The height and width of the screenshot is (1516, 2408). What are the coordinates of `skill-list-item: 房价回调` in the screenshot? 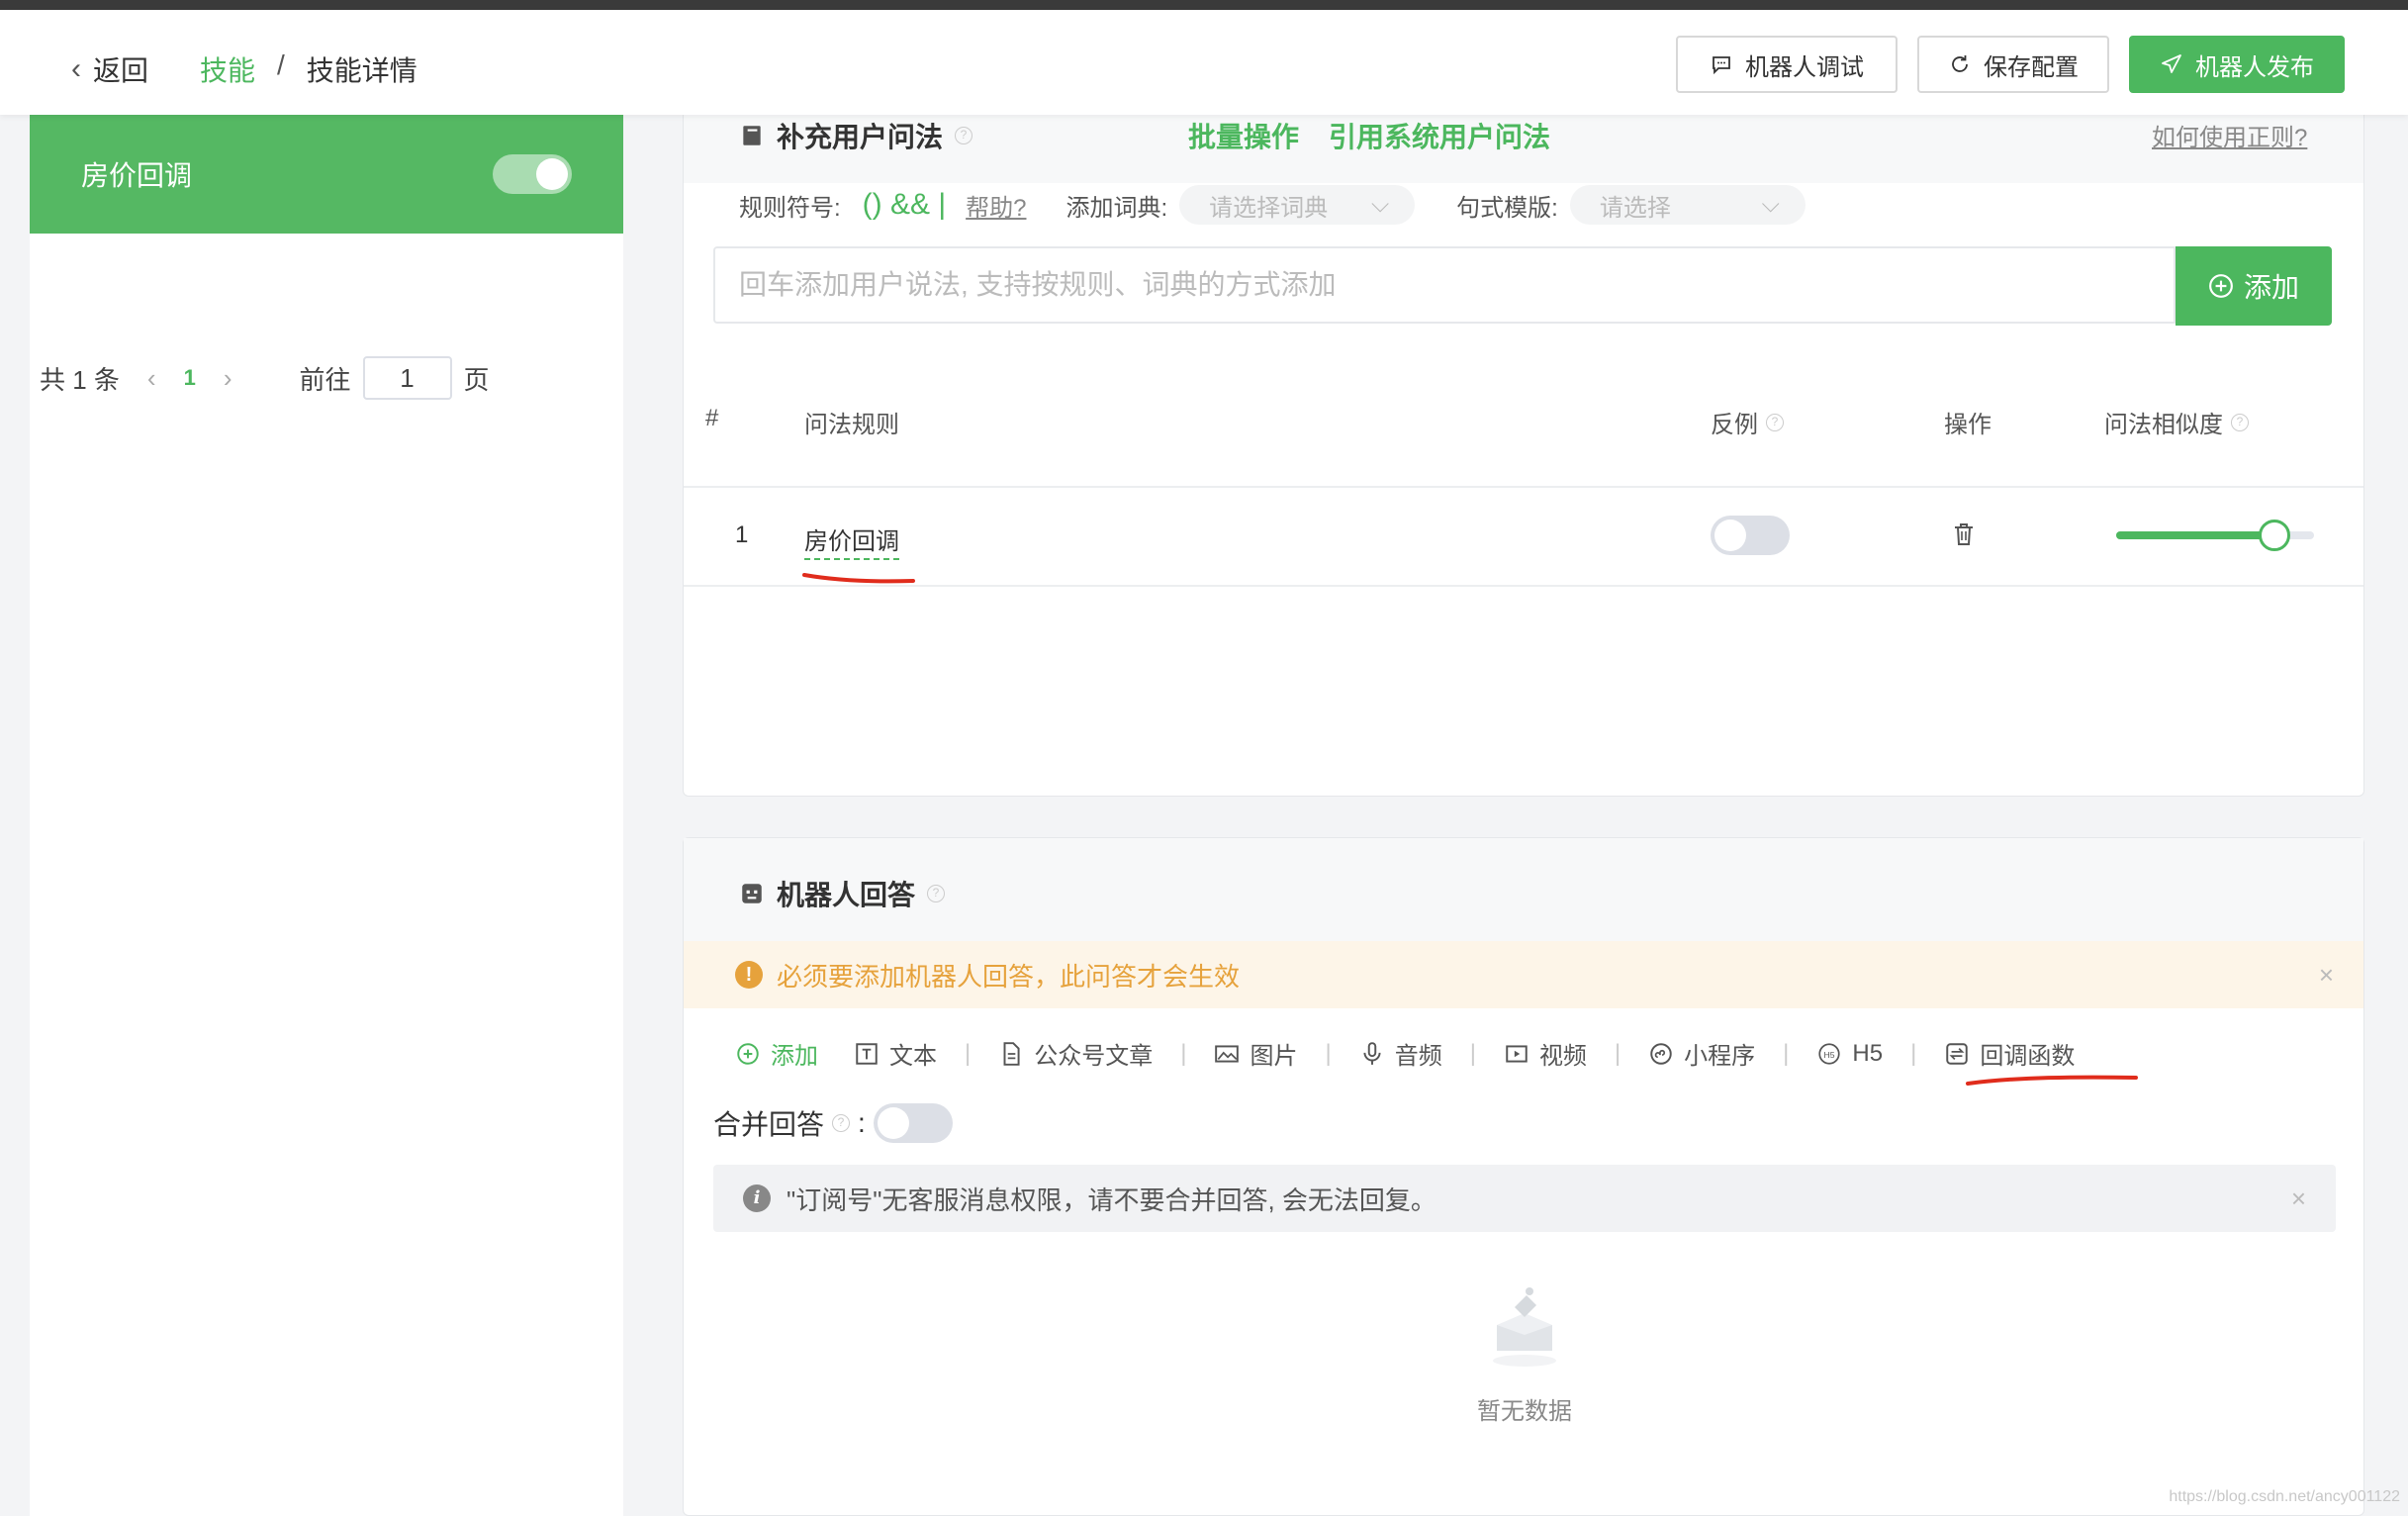 It's located at (326, 174).